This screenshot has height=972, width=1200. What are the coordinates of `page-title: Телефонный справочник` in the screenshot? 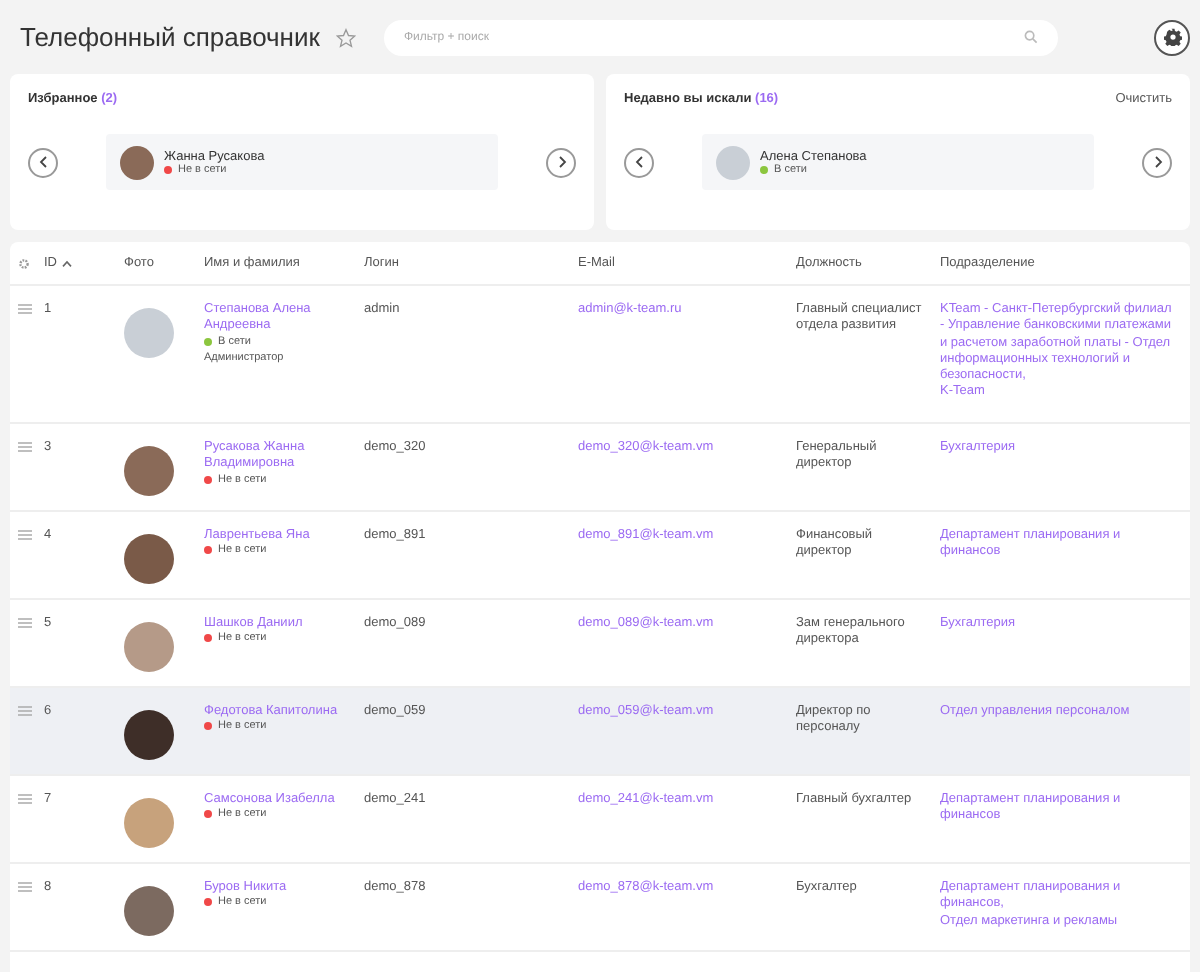 It's located at (170, 37).